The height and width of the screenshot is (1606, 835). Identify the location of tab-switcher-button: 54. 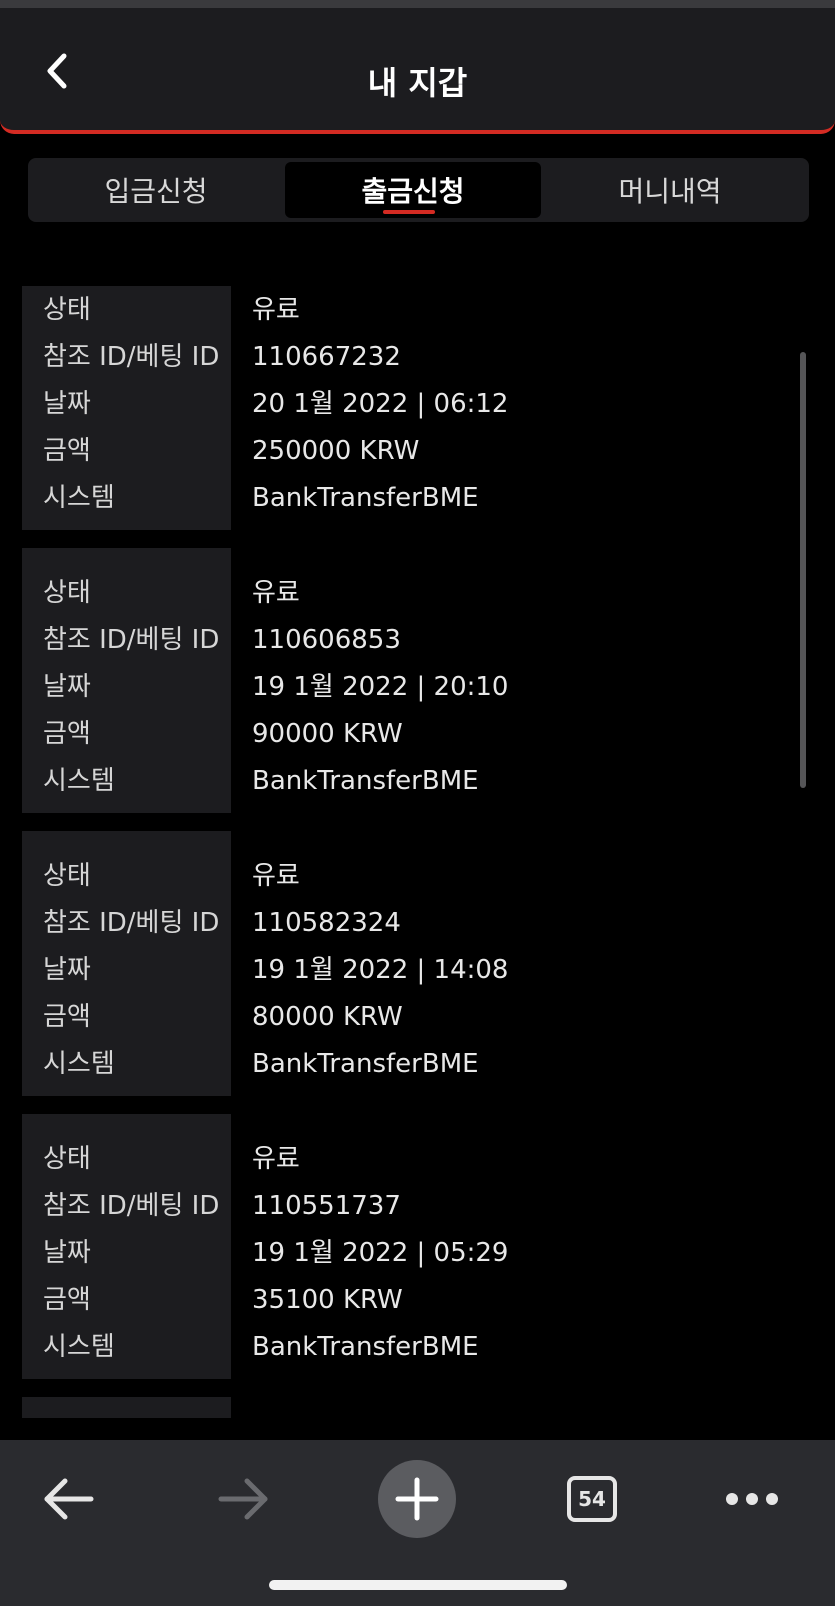
(592, 1499).